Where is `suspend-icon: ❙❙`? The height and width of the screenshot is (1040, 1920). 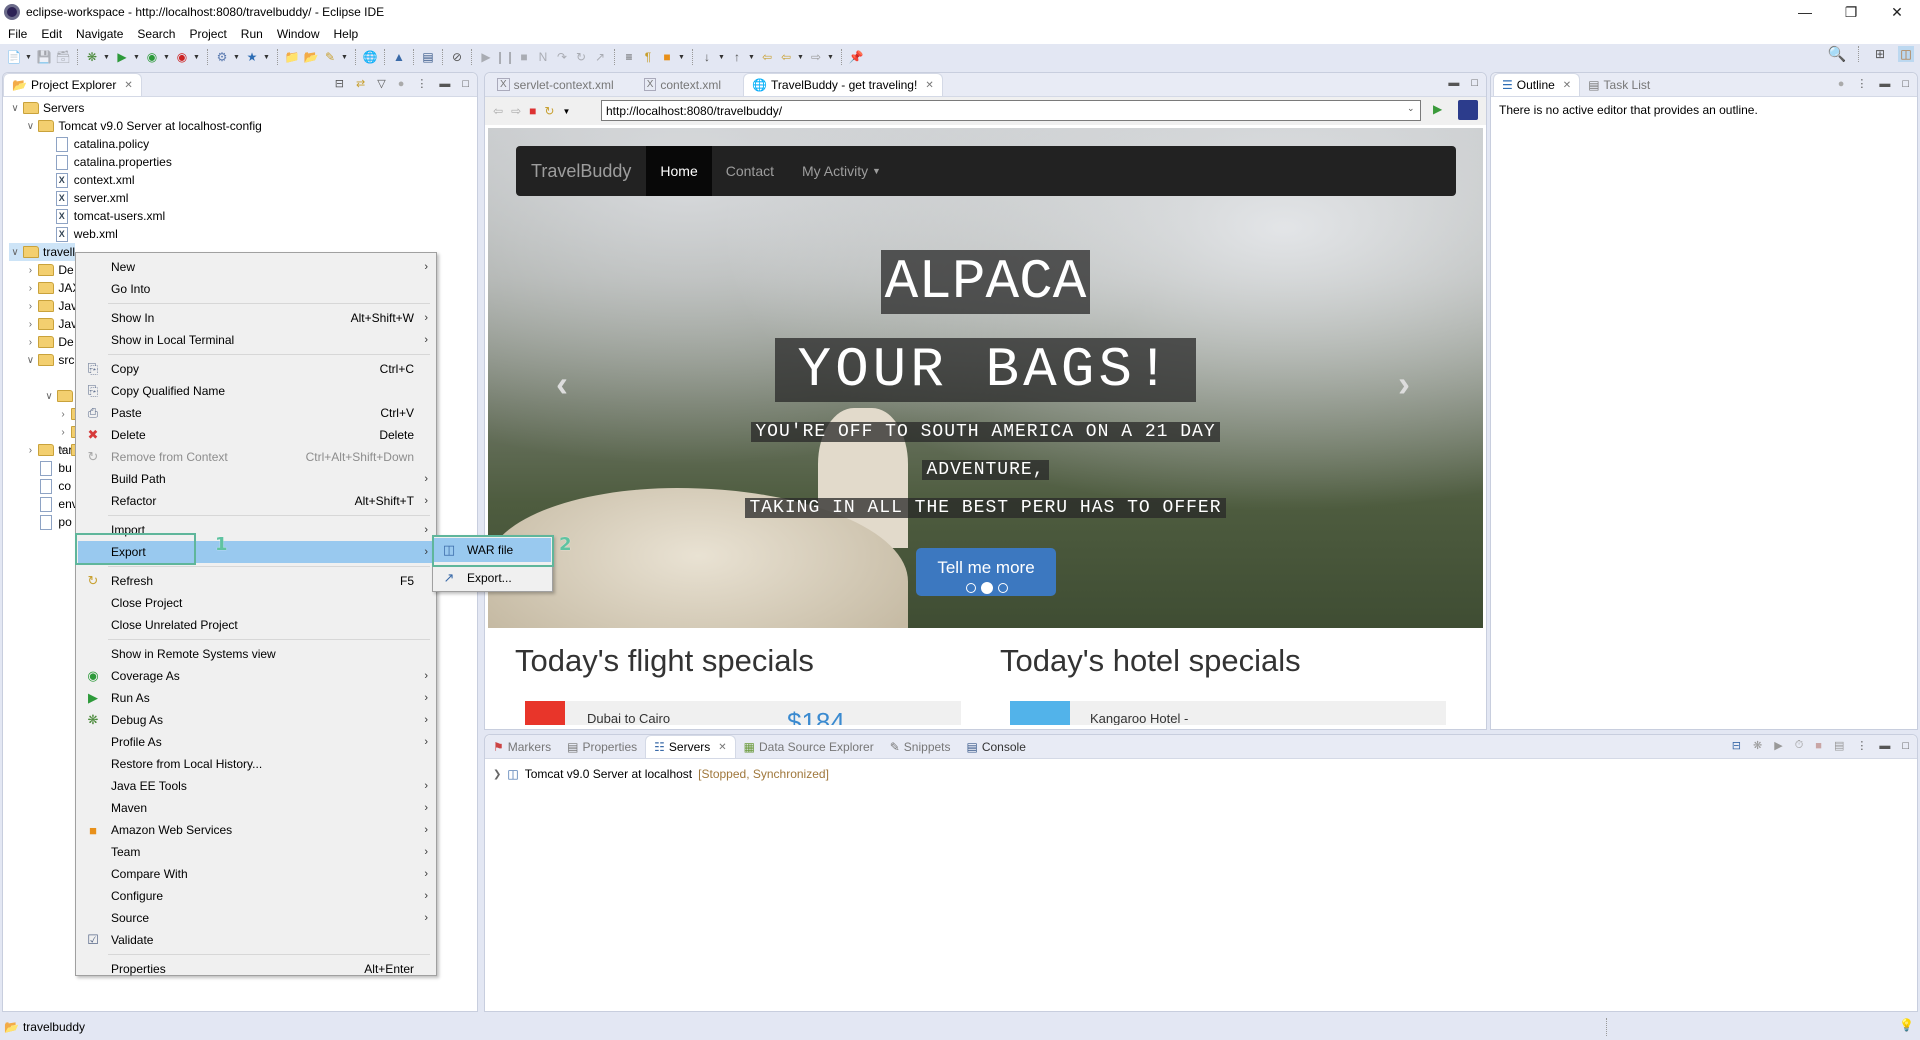 suspend-icon: ❙❙ is located at coordinates (505, 57).